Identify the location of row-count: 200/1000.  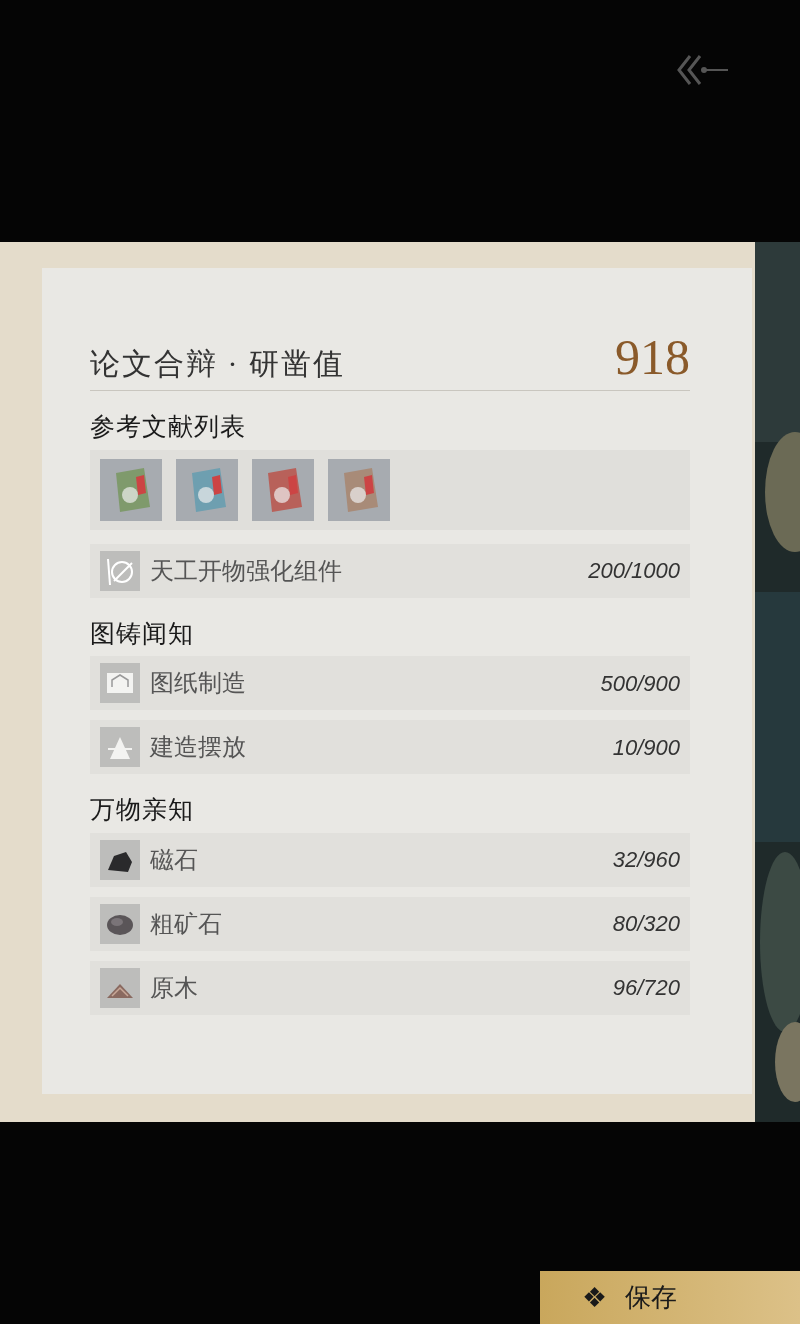
(634, 571).